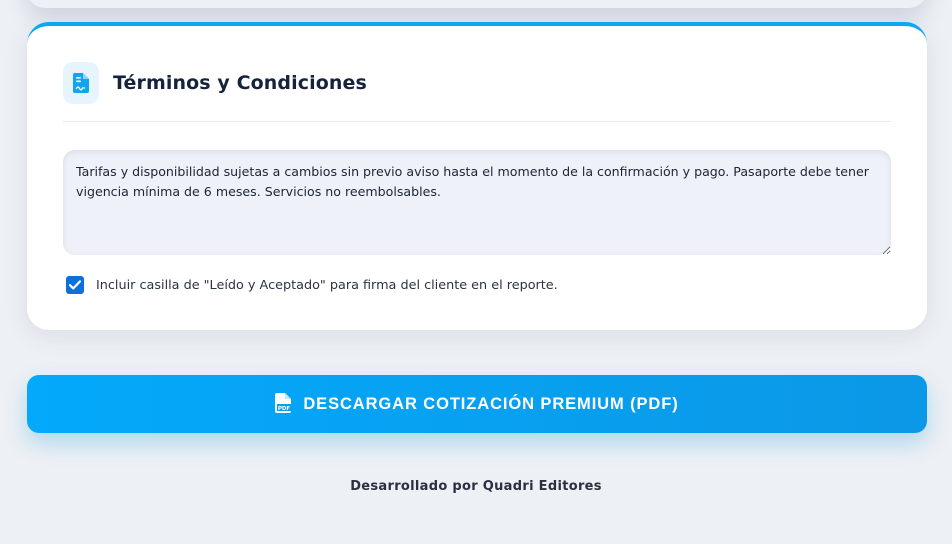 The height and width of the screenshot is (544, 952). I want to click on accept-checkbox, so click(75, 285).